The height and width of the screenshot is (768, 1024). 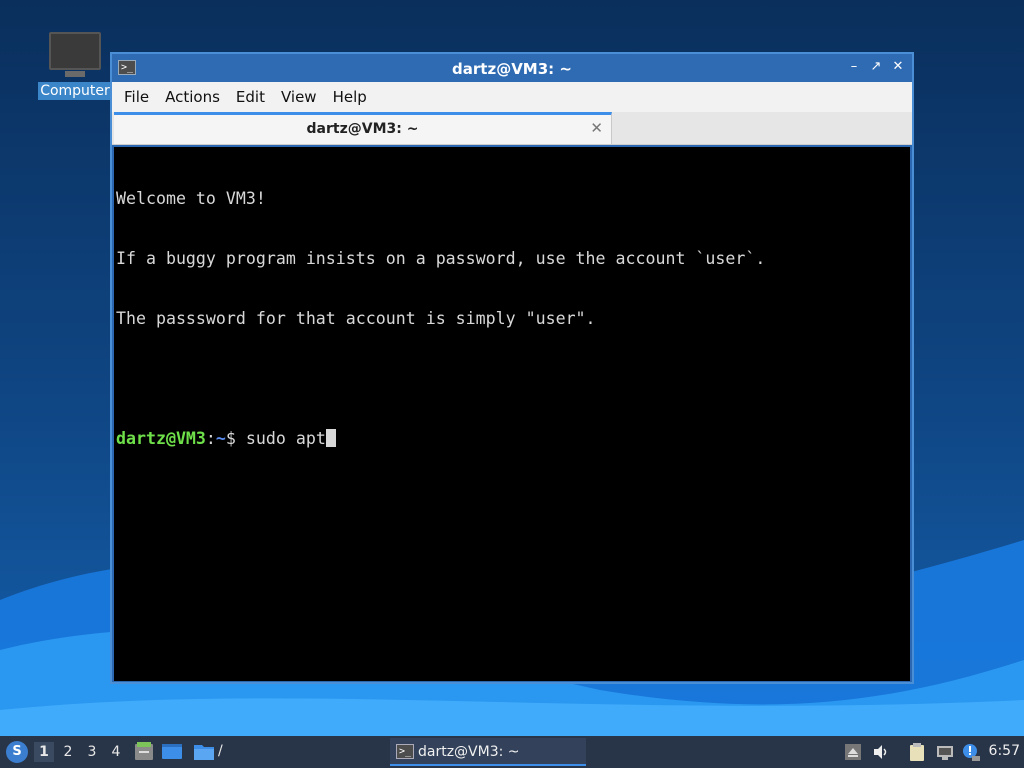 What do you see at coordinates (350, 97) in the screenshot?
I see `menu-help: Help` at bounding box center [350, 97].